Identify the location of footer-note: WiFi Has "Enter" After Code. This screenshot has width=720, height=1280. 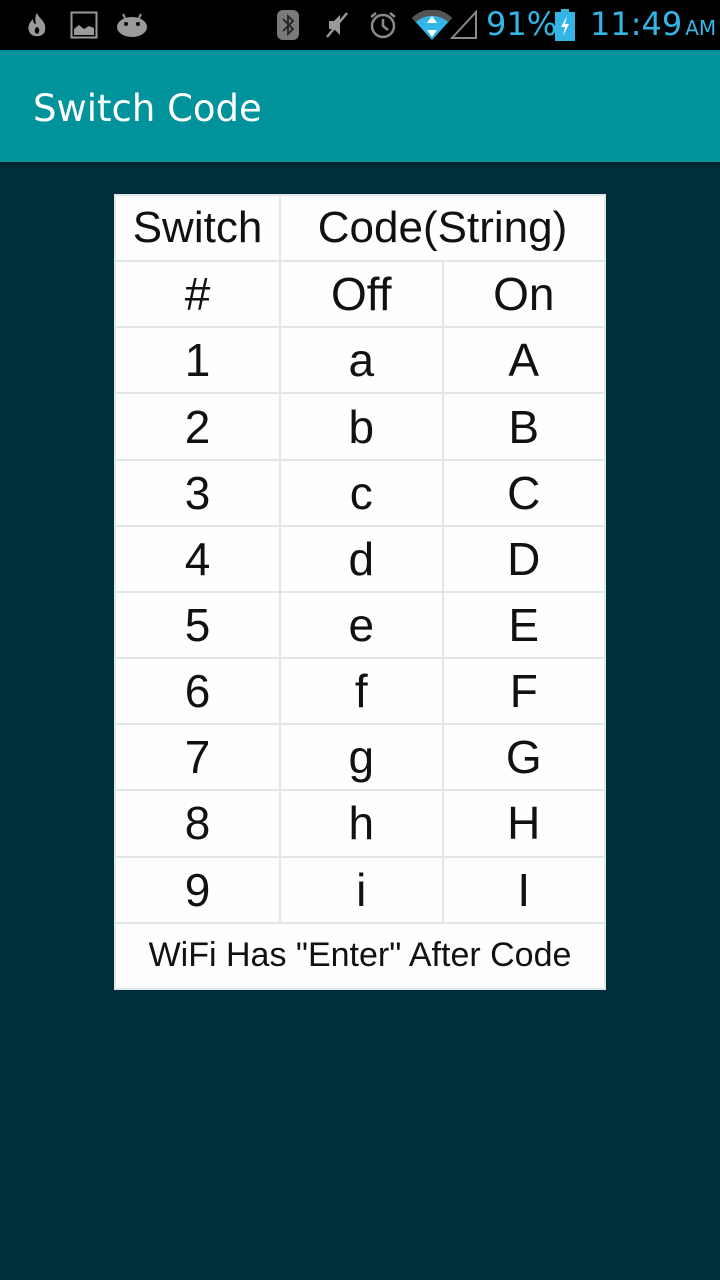
(360, 956).